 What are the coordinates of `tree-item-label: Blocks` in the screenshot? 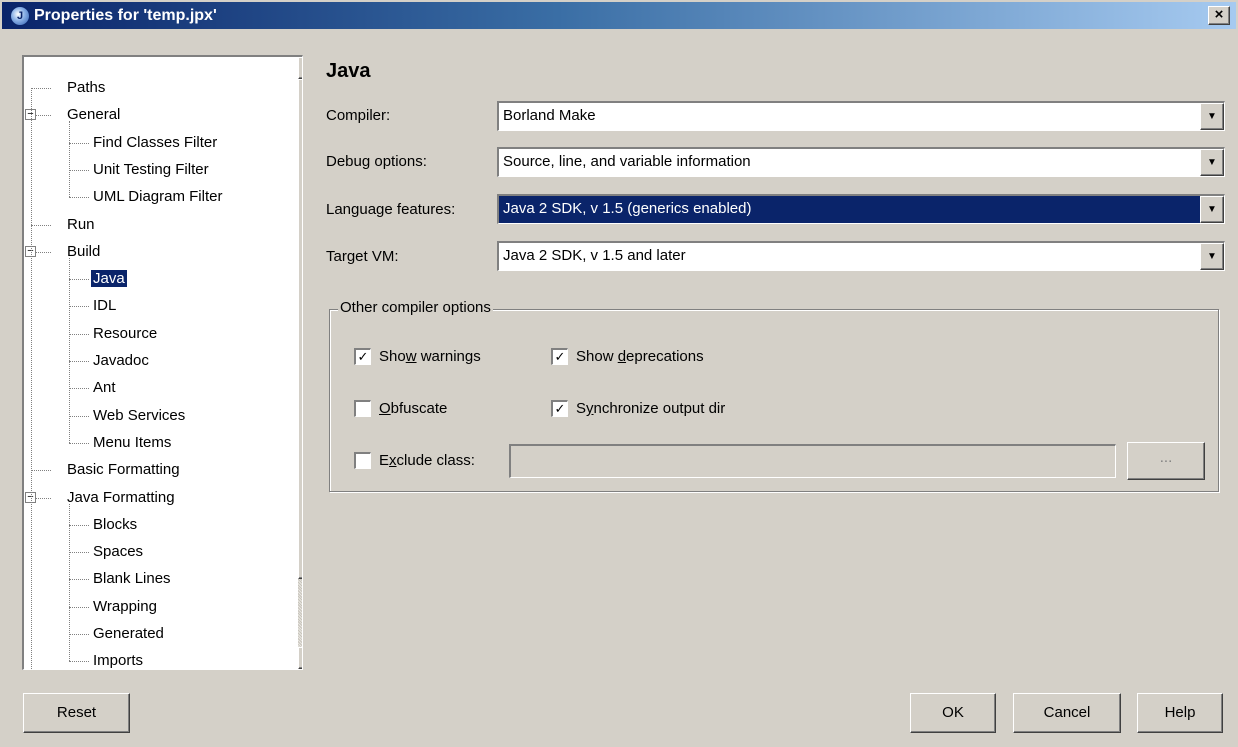 It's located at (115, 524).